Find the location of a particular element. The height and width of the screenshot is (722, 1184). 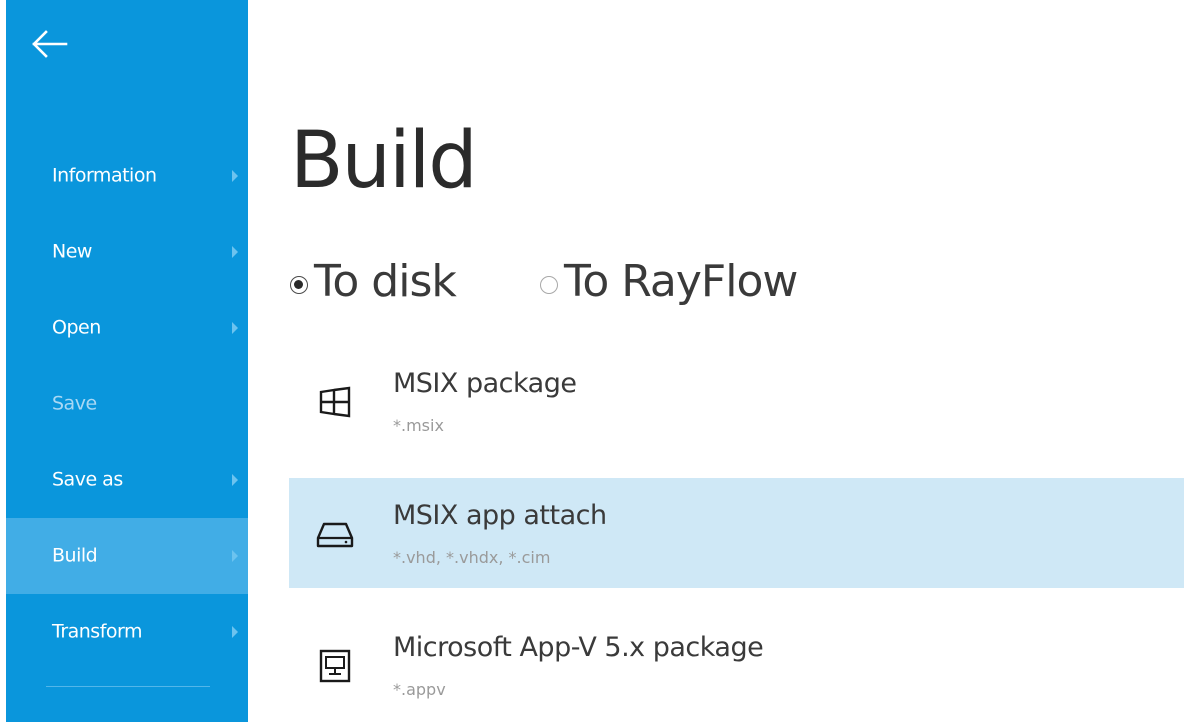

sidebar-item-new: New is located at coordinates (127, 252).